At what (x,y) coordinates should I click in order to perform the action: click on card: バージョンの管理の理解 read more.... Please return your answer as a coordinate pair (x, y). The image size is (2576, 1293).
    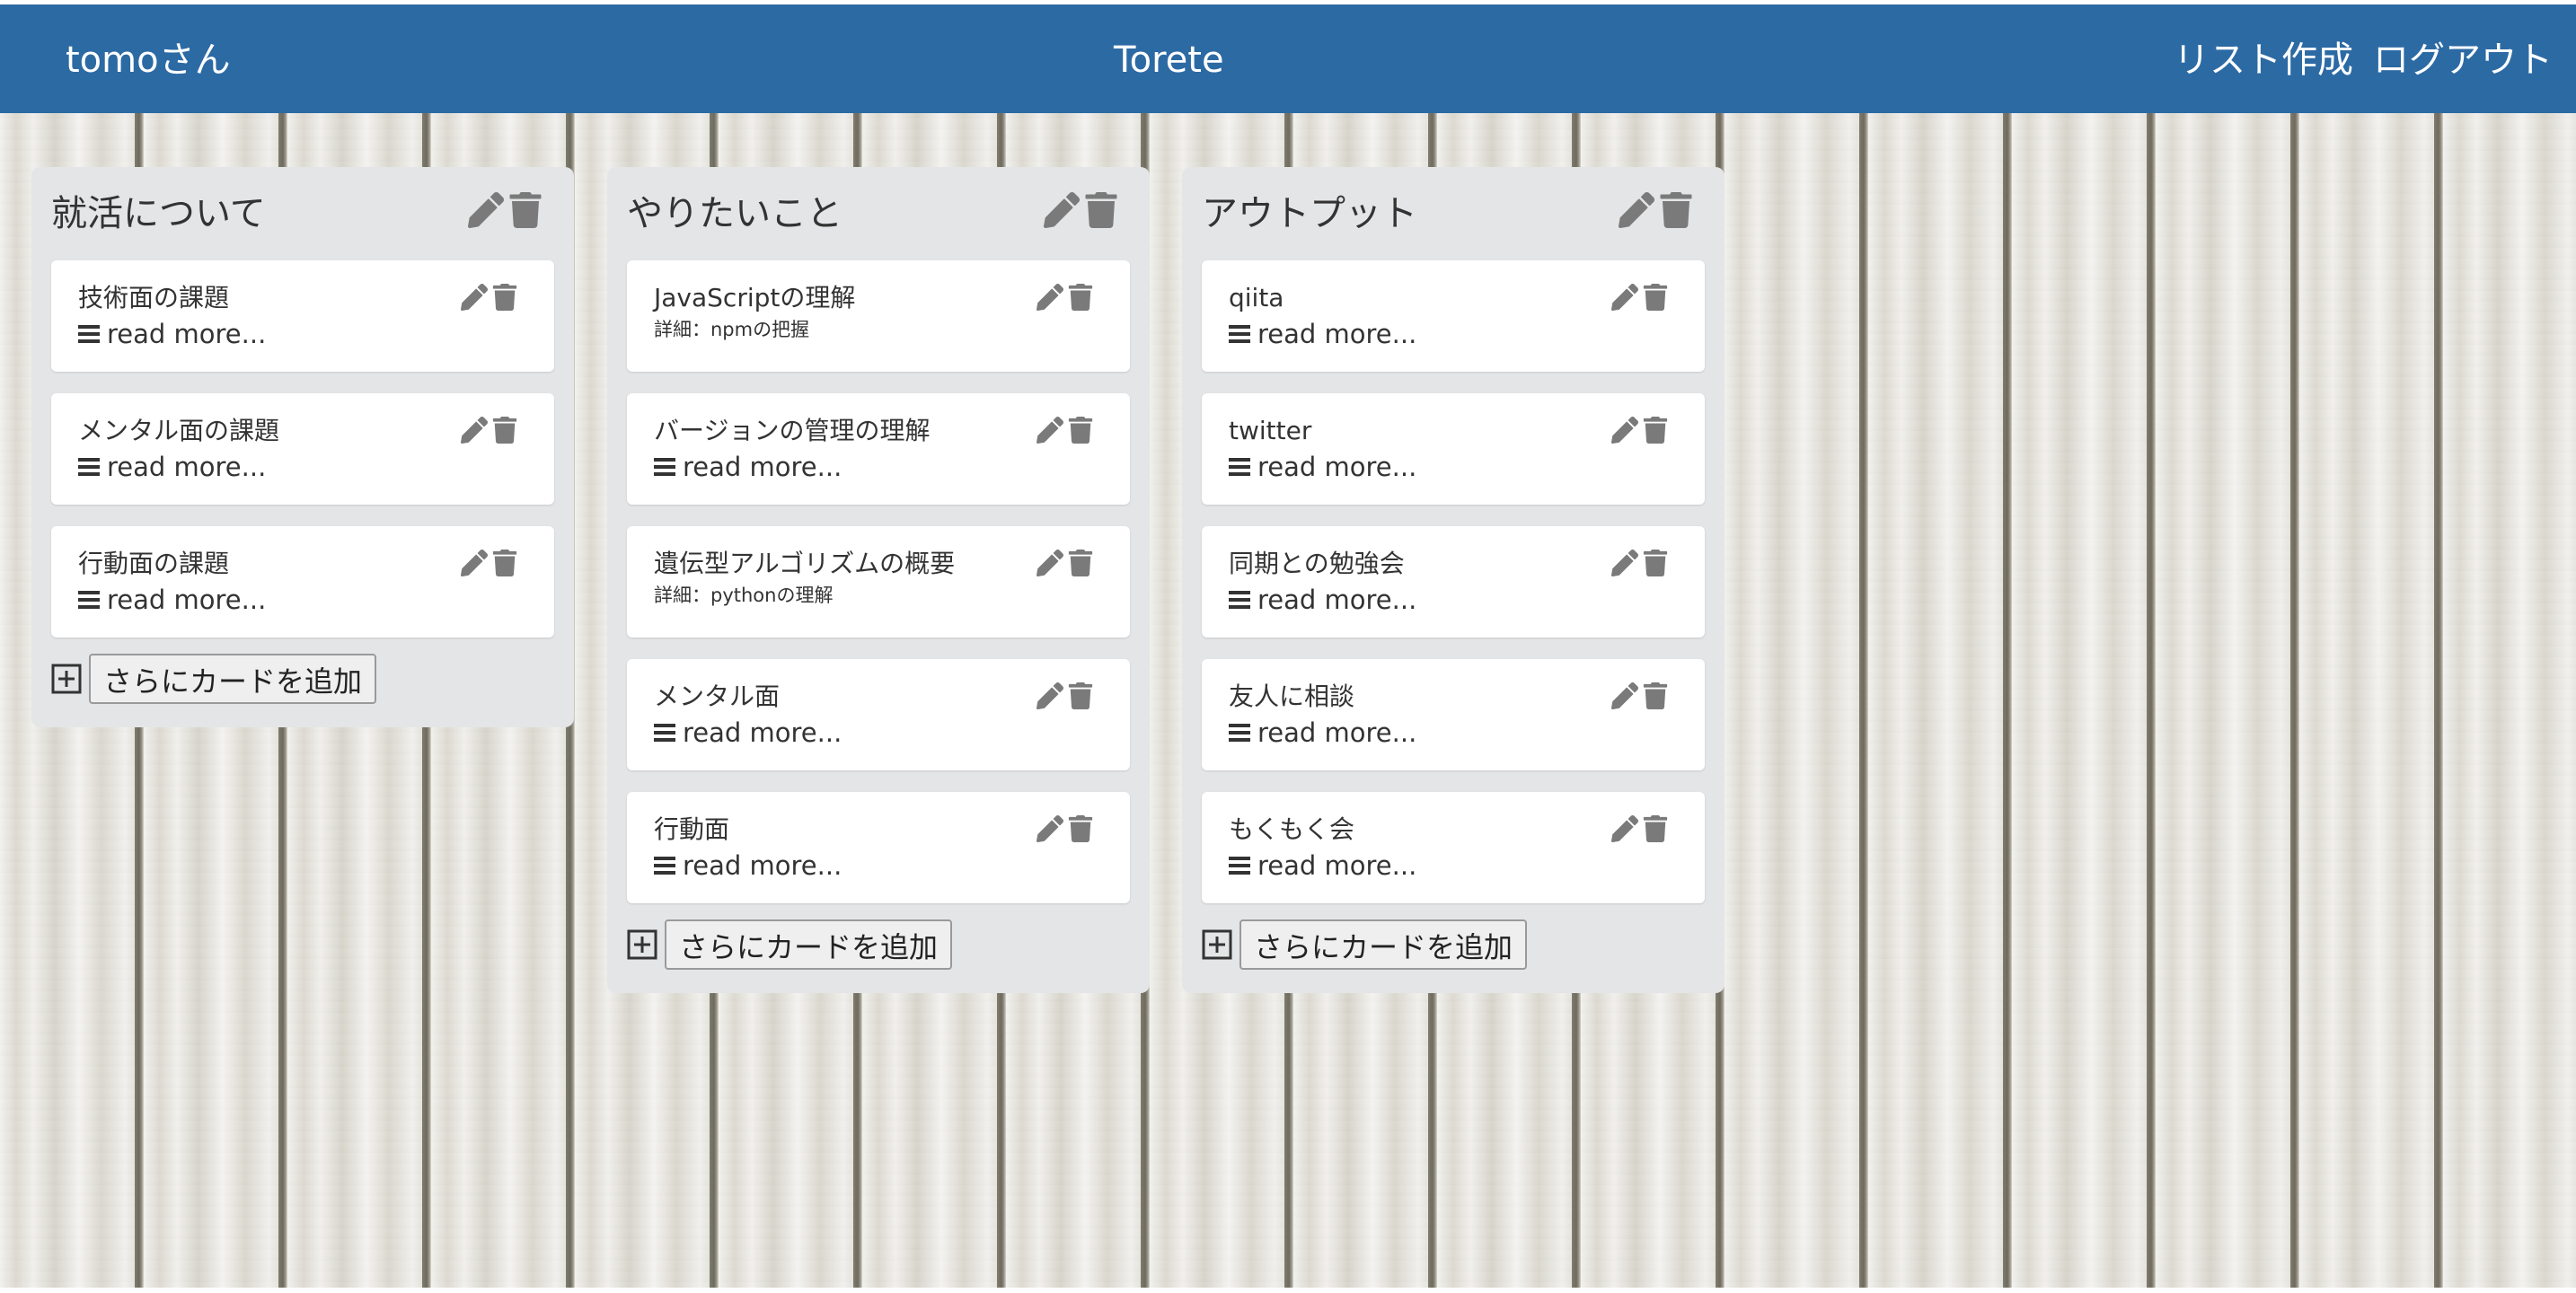
    Looking at the image, I should click on (878, 449).